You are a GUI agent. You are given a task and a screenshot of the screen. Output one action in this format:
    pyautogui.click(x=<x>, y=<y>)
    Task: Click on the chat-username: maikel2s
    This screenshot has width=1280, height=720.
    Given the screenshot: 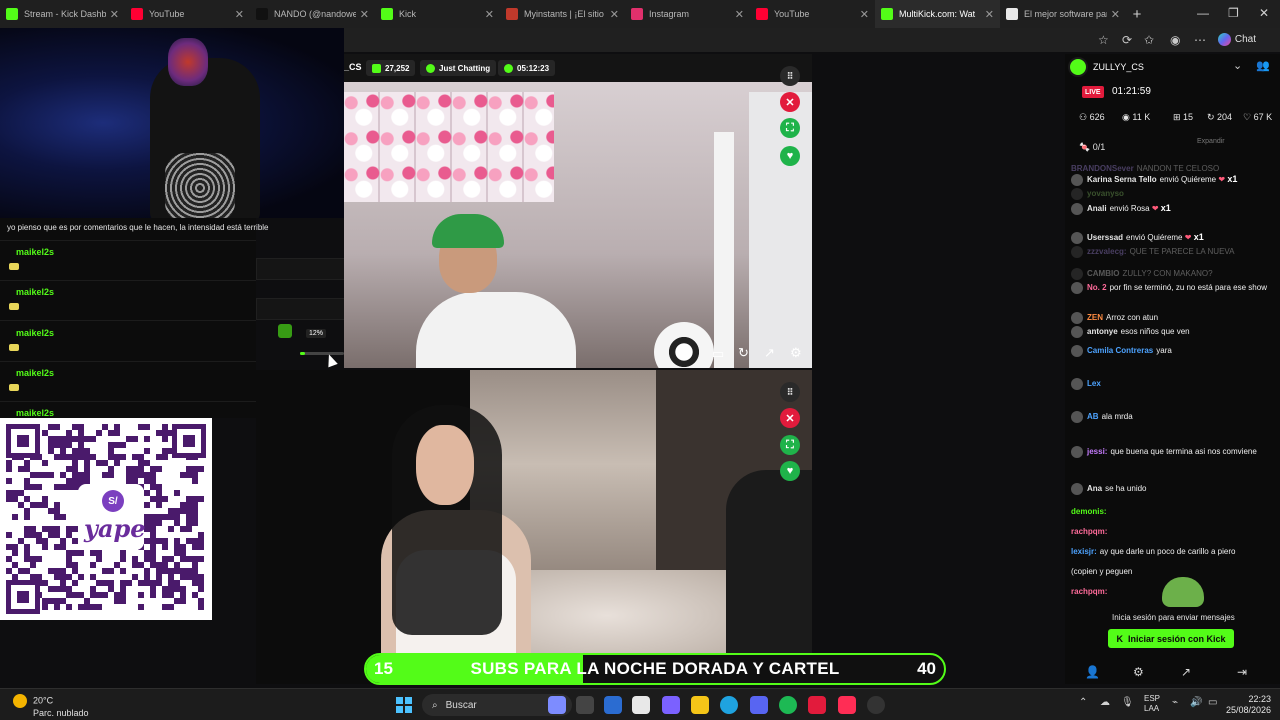 What is the action you would take?
    pyautogui.click(x=35, y=252)
    